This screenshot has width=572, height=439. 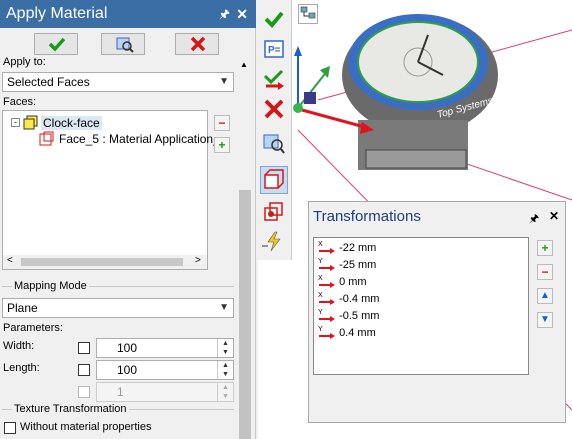 I want to click on body-select-icon, so click(x=274, y=212).